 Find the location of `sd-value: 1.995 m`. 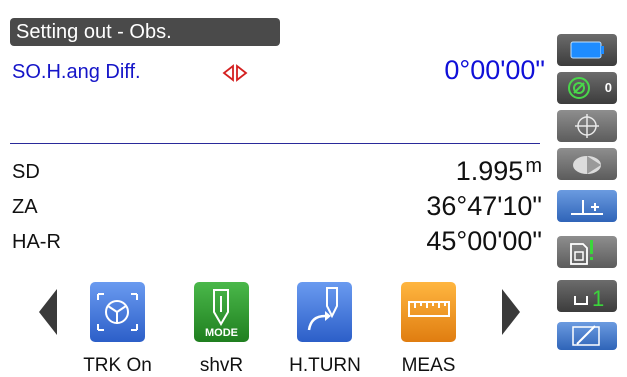

sd-value: 1.995 m is located at coordinates (499, 171).